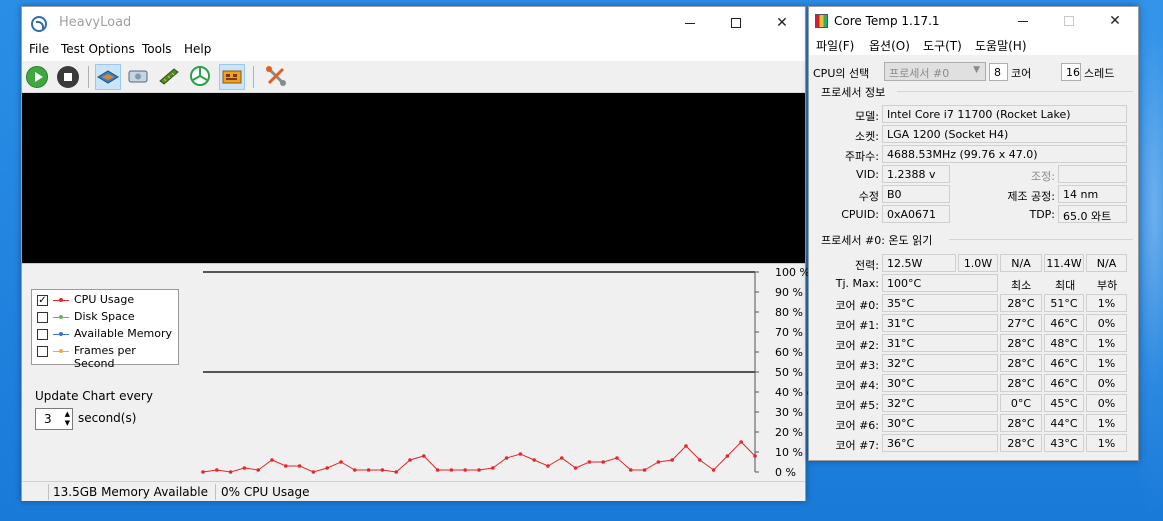 The image size is (1163, 521). I want to click on menu-help: Help, so click(197, 49).